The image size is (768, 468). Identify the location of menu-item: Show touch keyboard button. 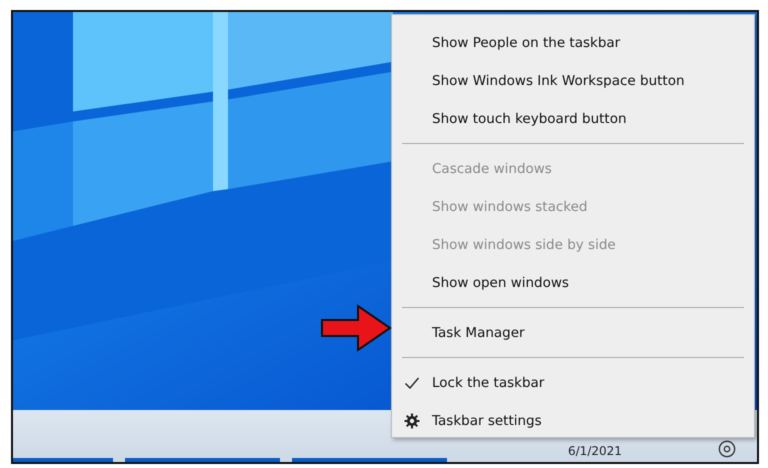
(573, 119).